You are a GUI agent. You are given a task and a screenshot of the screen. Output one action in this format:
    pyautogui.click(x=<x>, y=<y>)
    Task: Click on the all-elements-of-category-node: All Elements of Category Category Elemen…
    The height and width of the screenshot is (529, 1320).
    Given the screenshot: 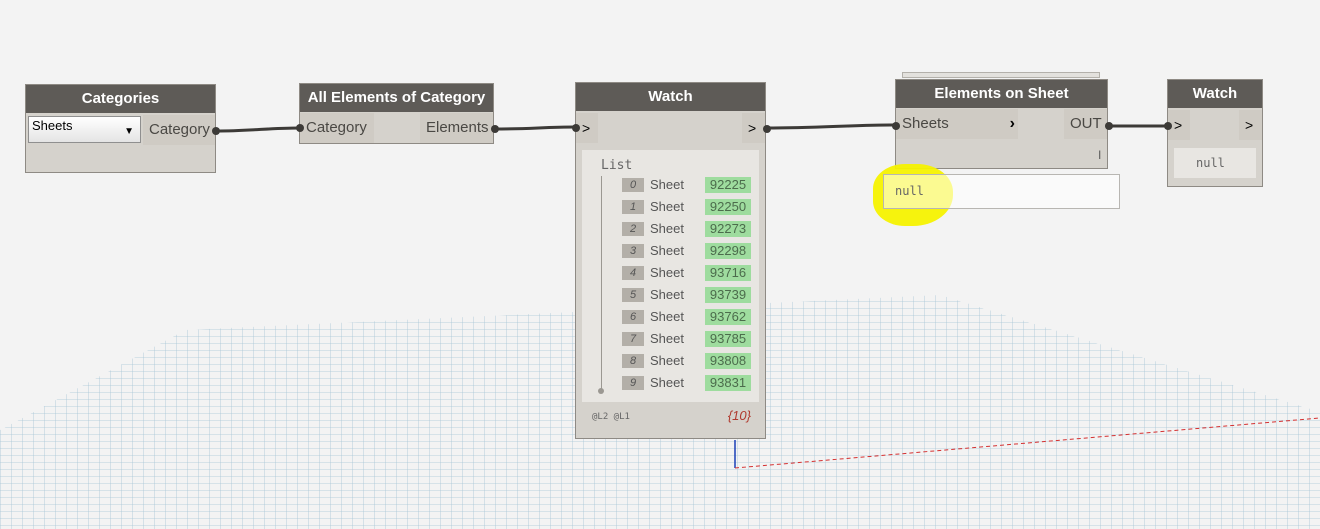 What is the action you would take?
    pyautogui.click(x=397, y=113)
    